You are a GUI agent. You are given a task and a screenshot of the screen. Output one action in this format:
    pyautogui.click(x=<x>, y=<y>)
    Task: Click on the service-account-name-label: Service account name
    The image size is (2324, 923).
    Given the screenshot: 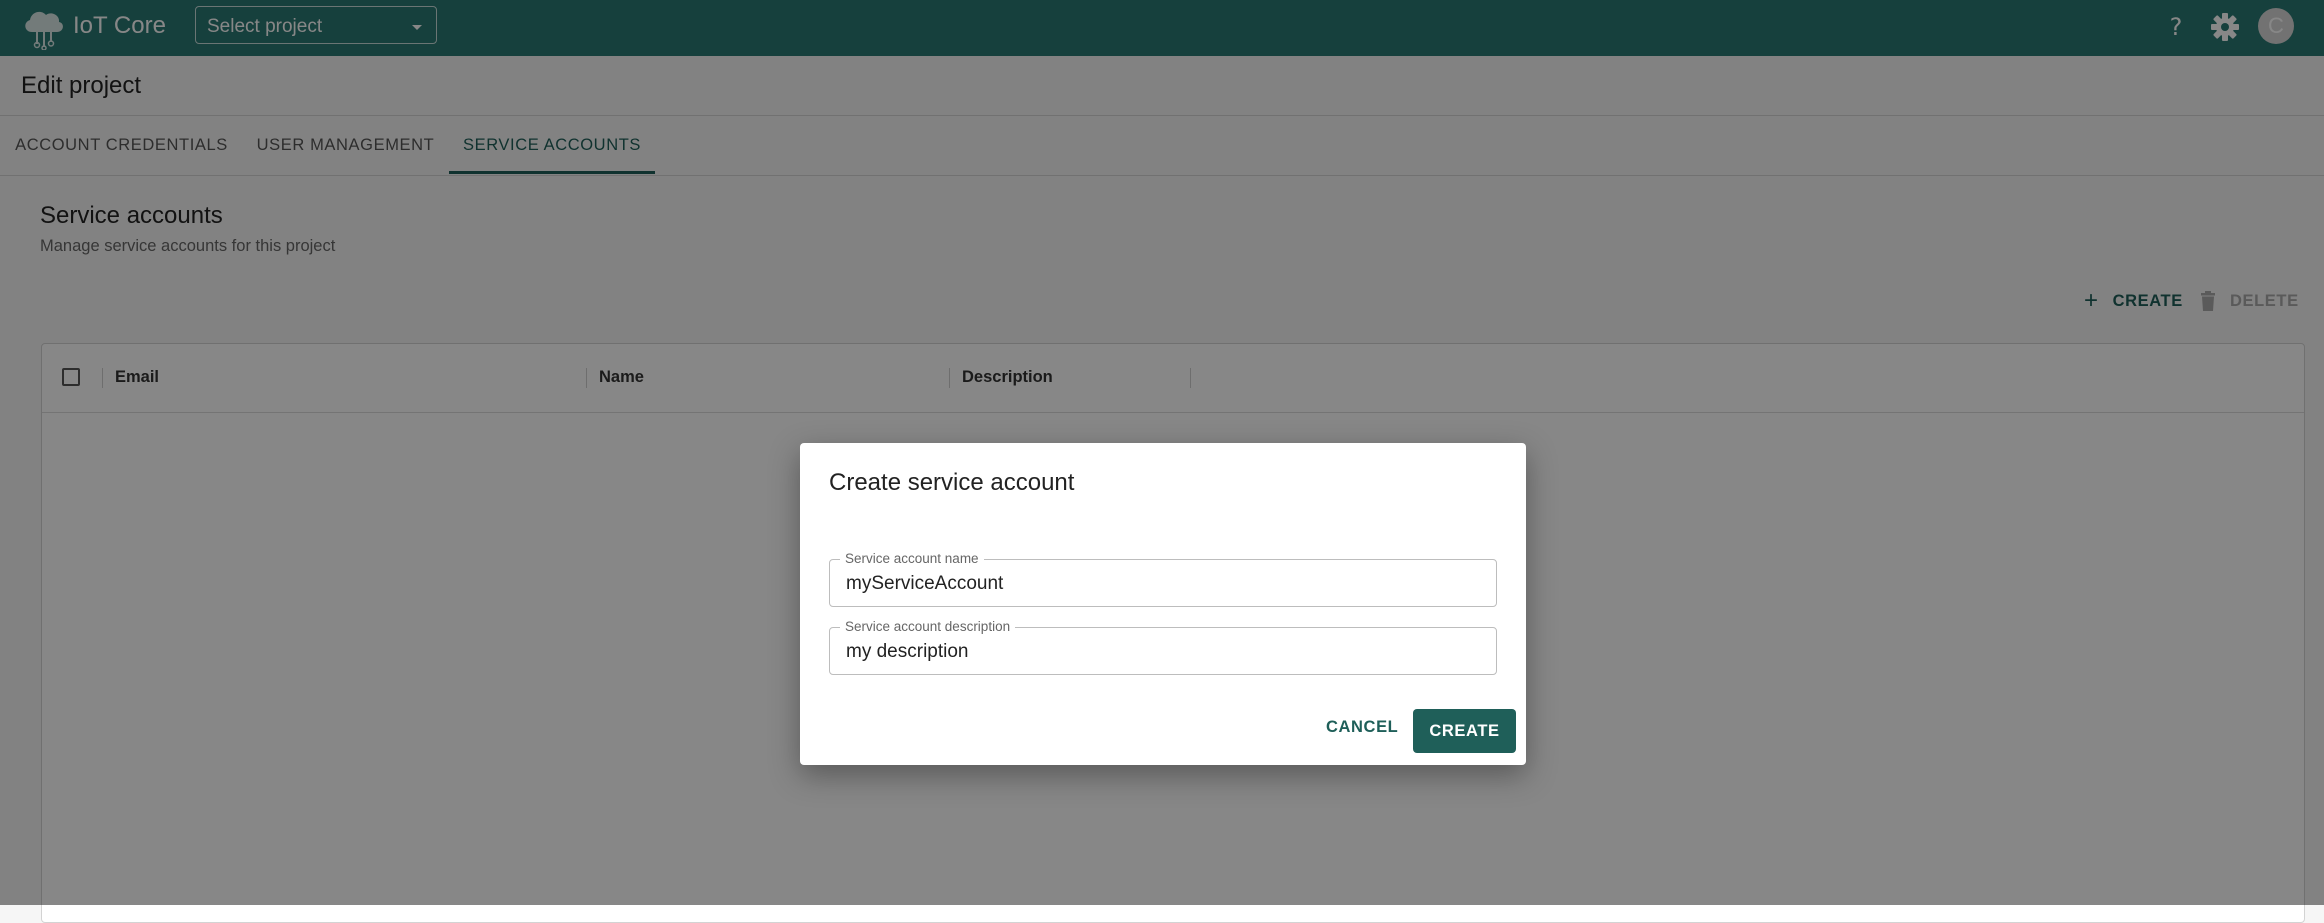 What is the action you would take?
    pyautogui.click(x=912, y=559)
    